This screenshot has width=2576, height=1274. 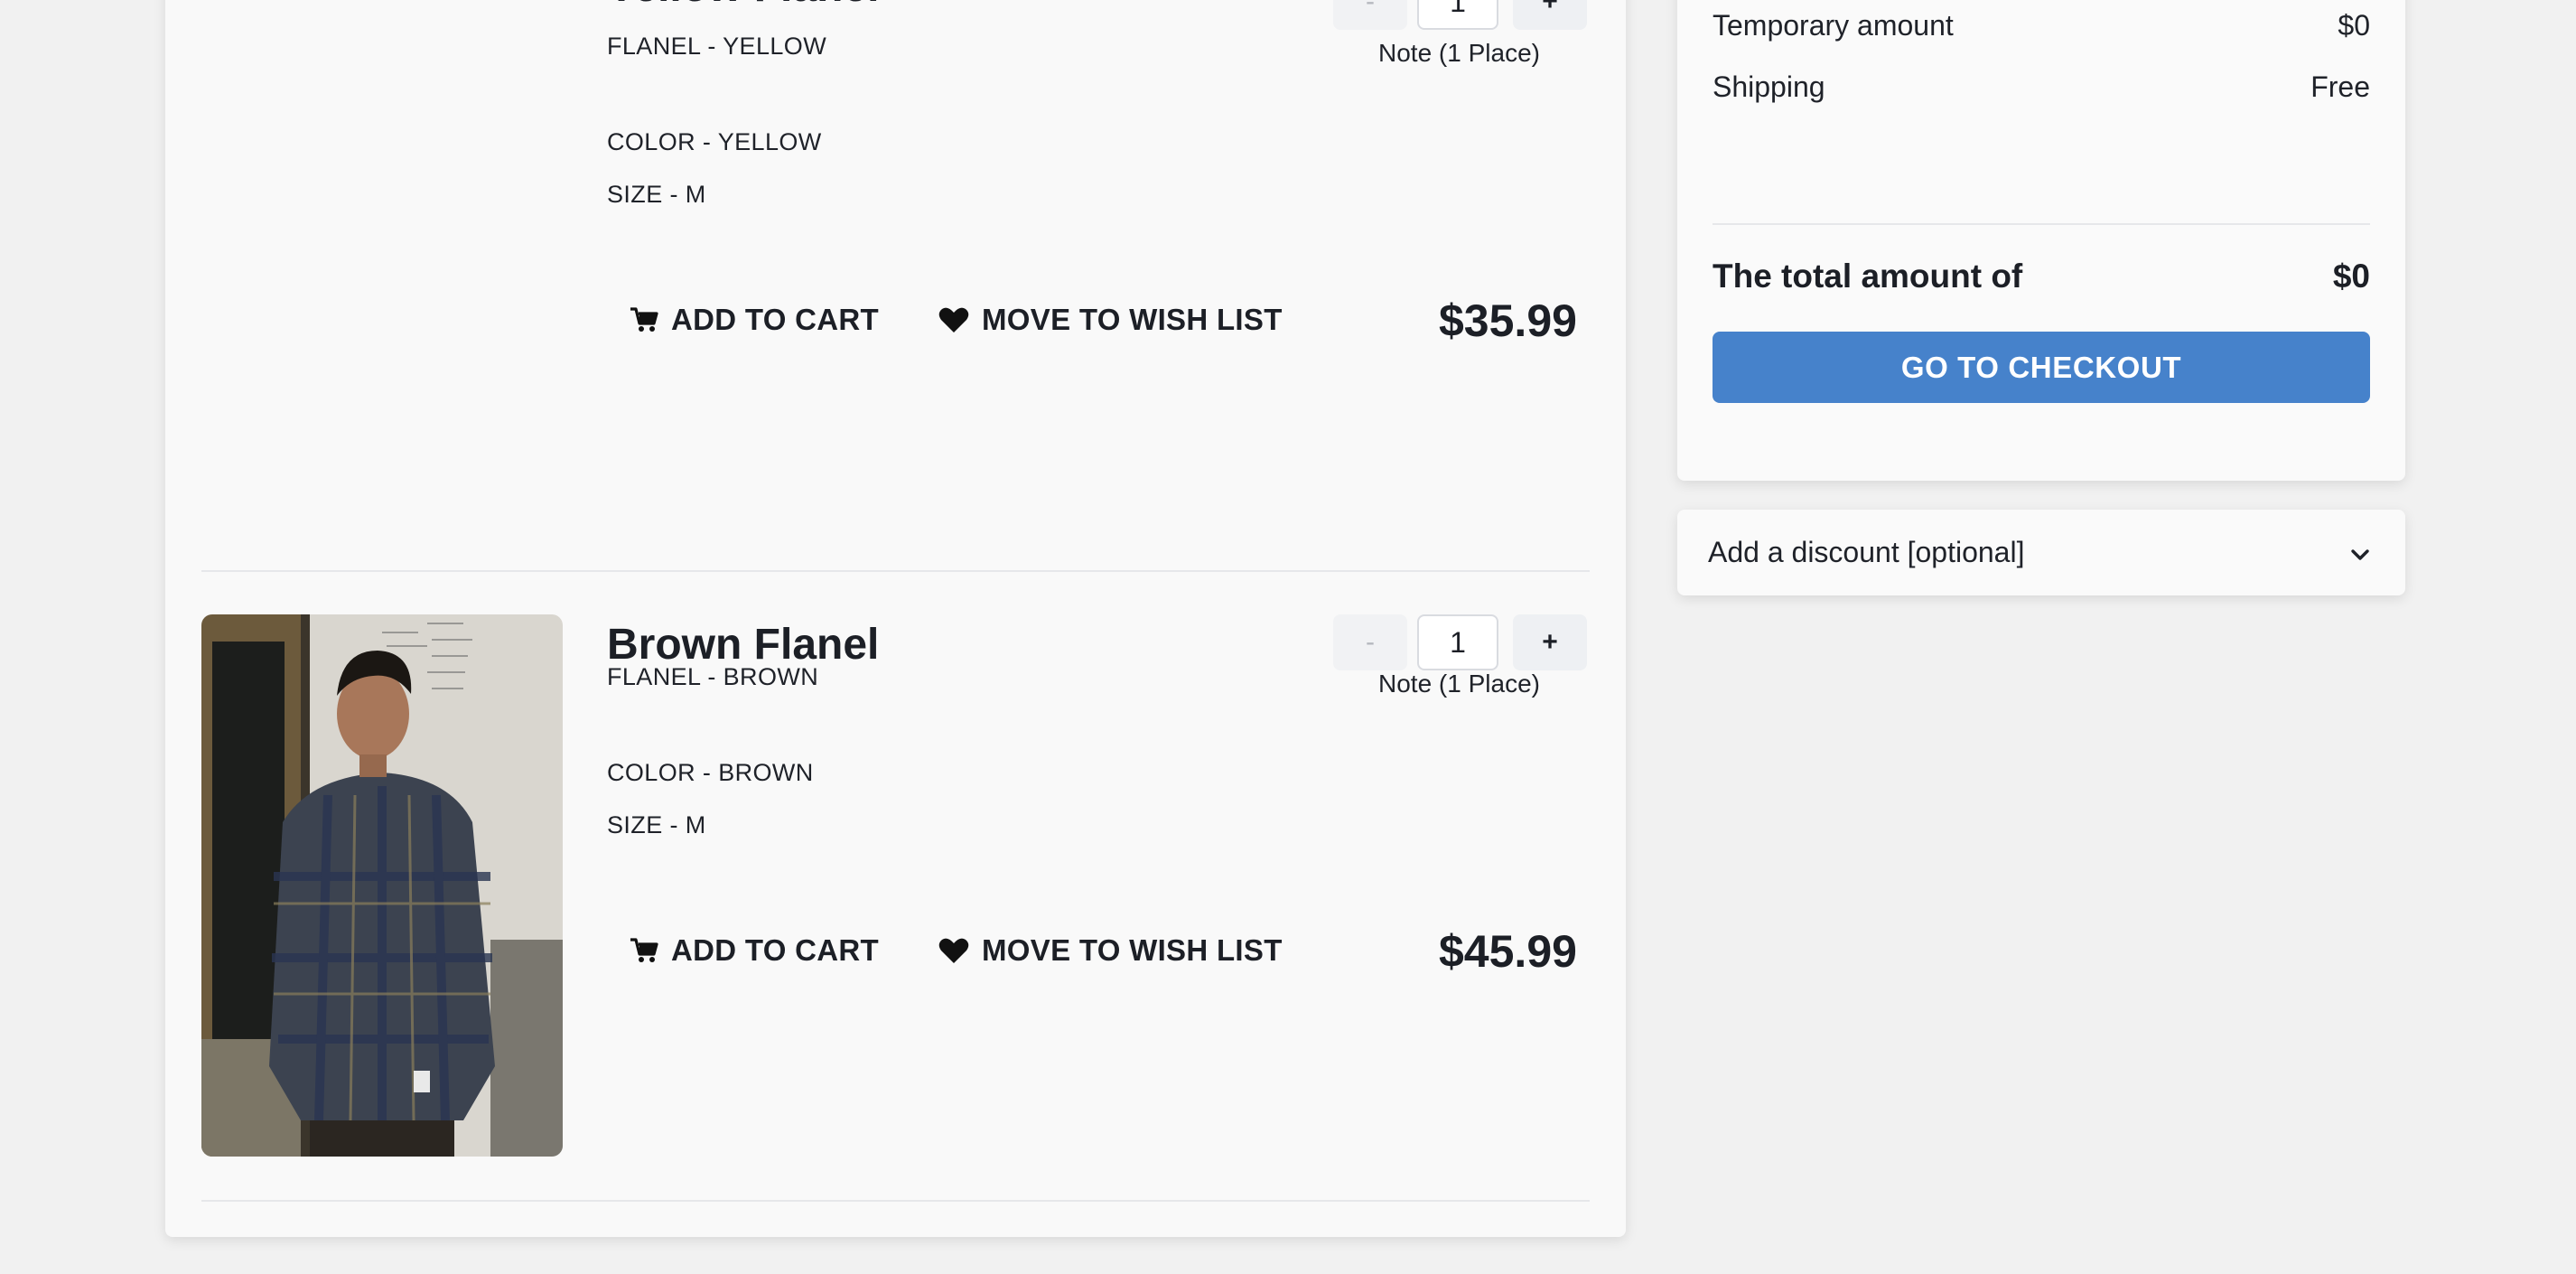 I want to click on temporary-amount-label: Temporary amount, so click(x=1833, y=25).